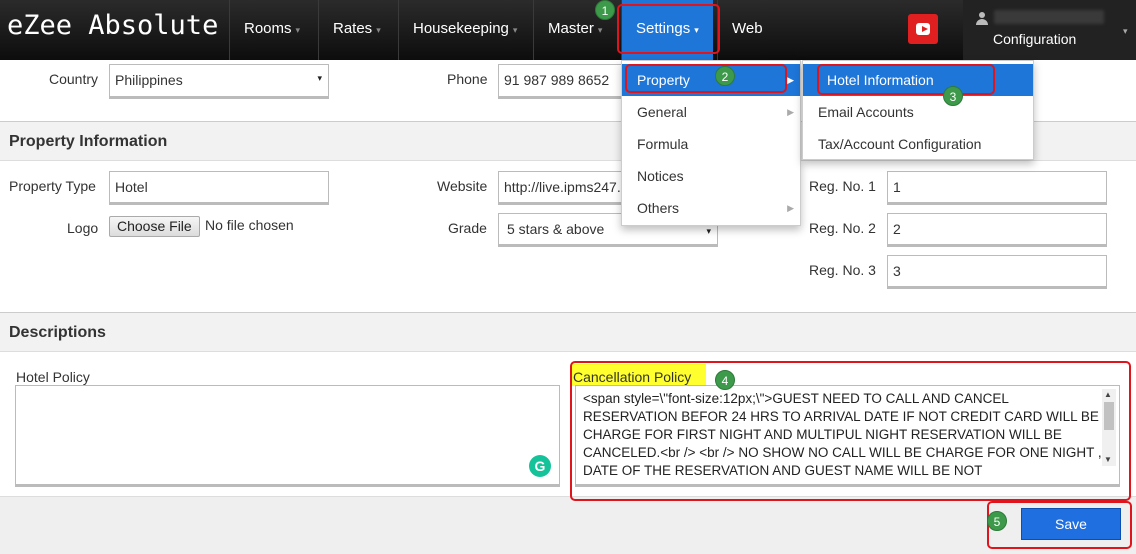  I want to click on section-title: Property Information, so click(88, 141).